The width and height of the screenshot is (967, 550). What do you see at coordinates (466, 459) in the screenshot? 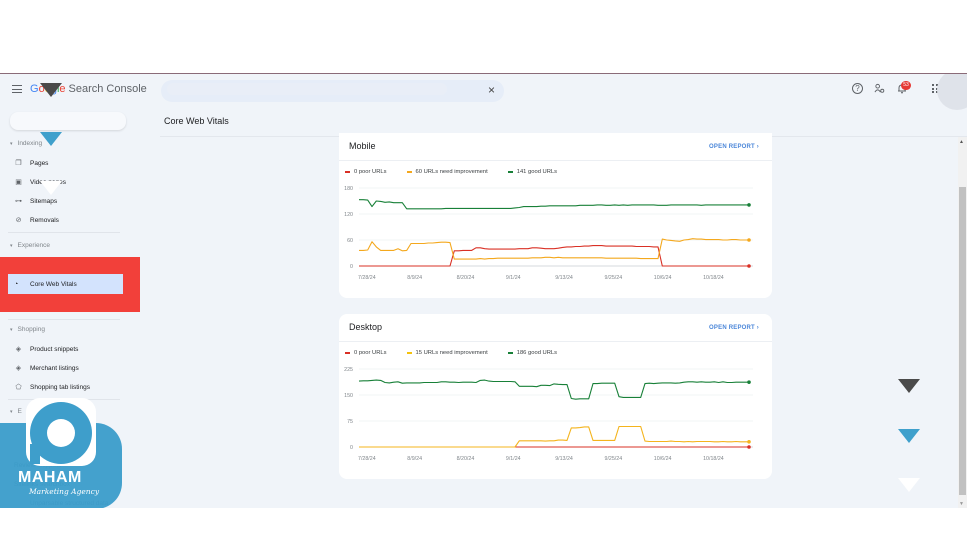
I see `x-tick-label: 8/20/24` at bounding box center [466, 459].